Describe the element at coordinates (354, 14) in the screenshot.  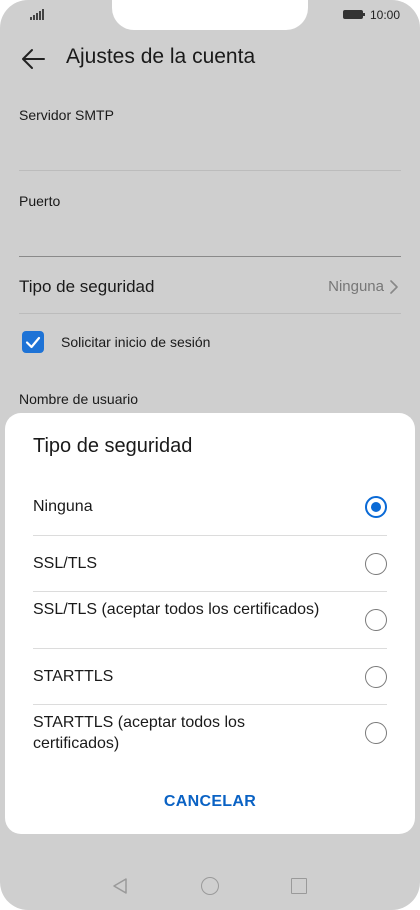
I see `battery-icon` at that location.